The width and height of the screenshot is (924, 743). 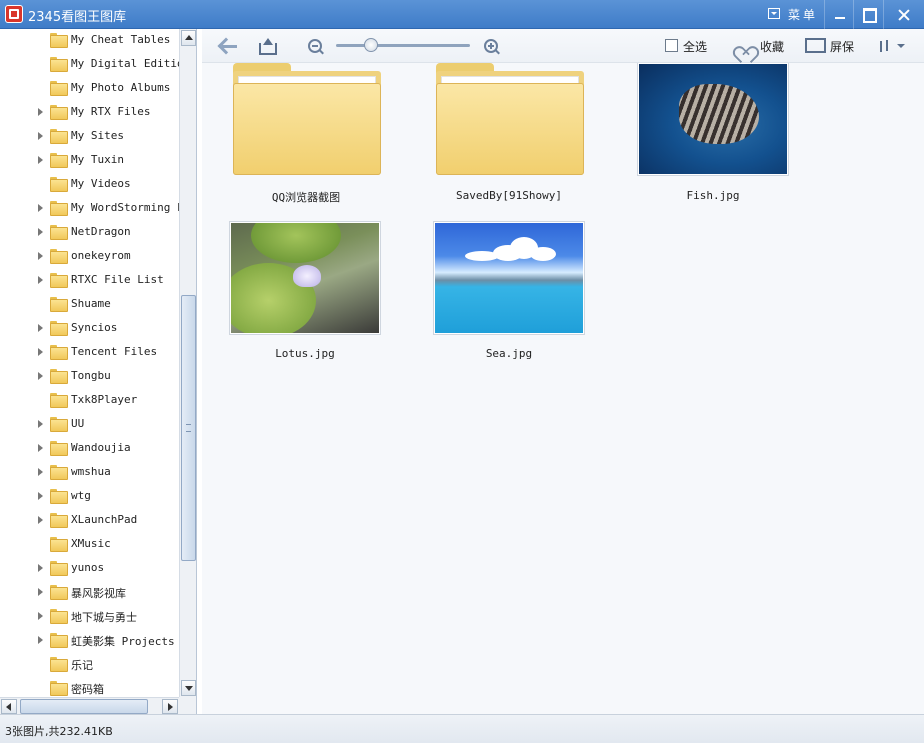 What do you see at coordinates (671, 45) in the screenshot?
I see `select-all-checkbox` at bounding box center [671, 45].